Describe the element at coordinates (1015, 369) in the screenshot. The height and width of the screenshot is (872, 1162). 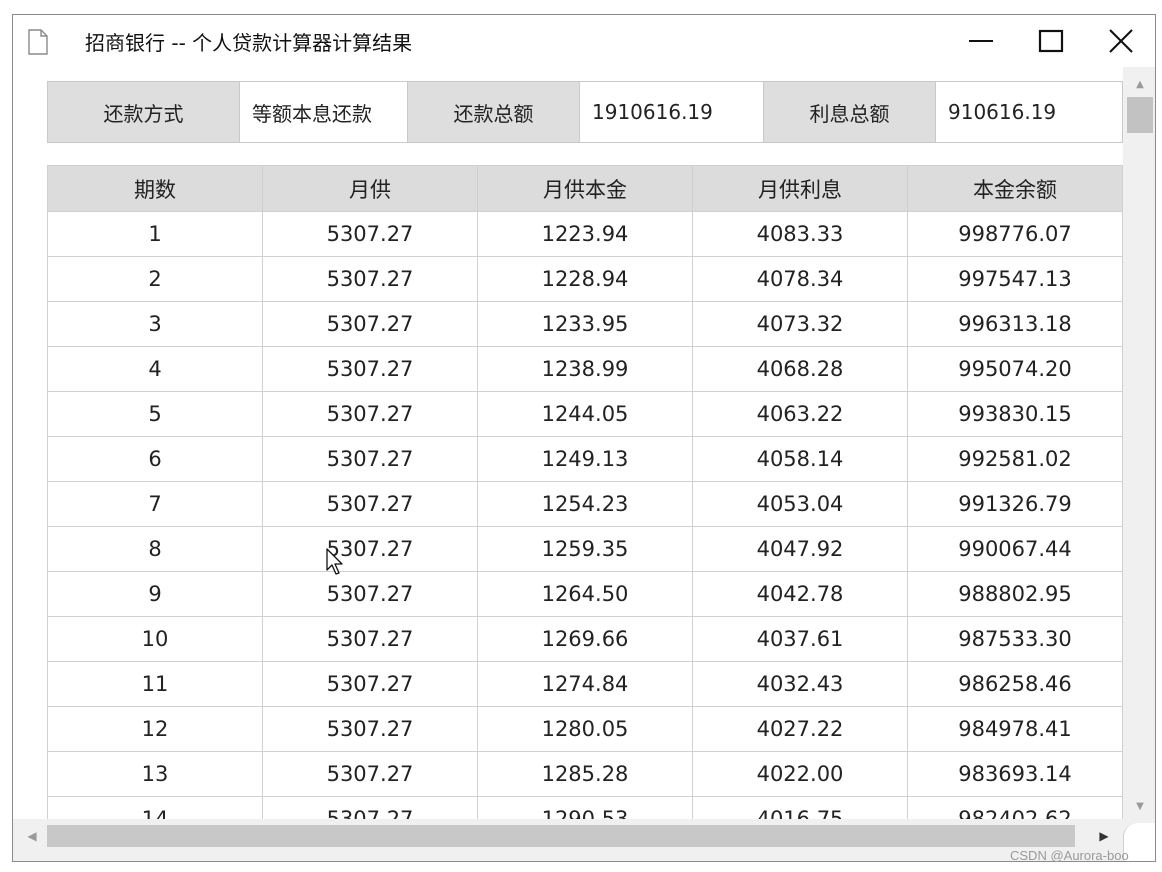
I see `cell-remaining-principal: 995074.20` at that location.